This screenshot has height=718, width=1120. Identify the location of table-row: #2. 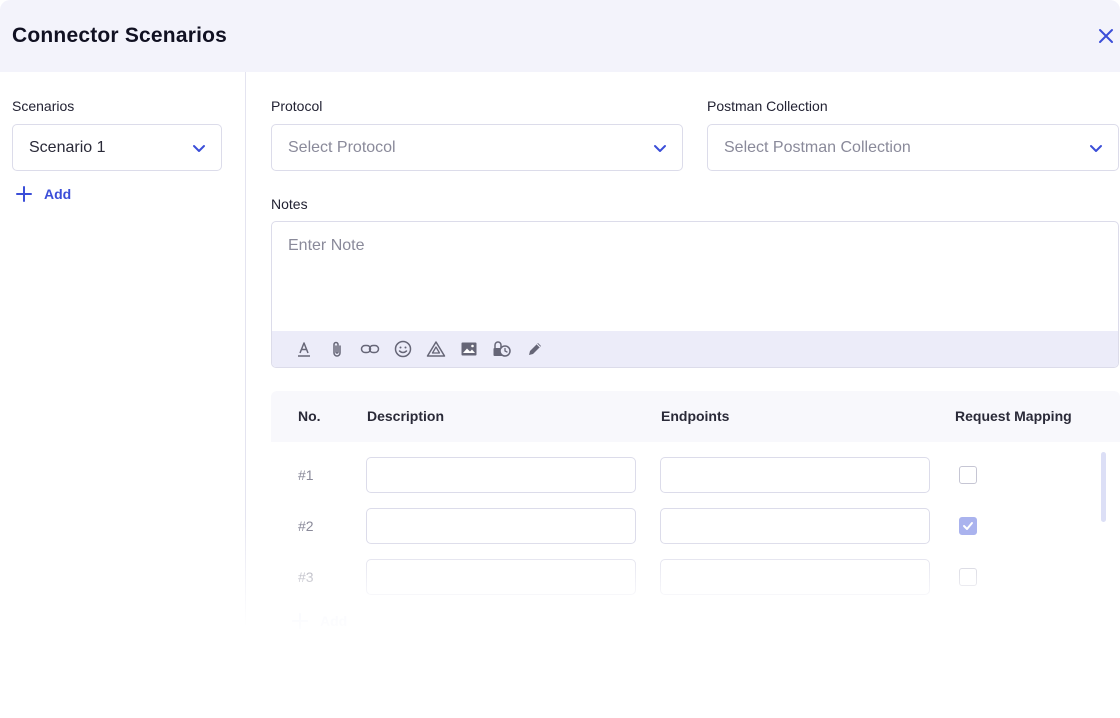
(695, 526).